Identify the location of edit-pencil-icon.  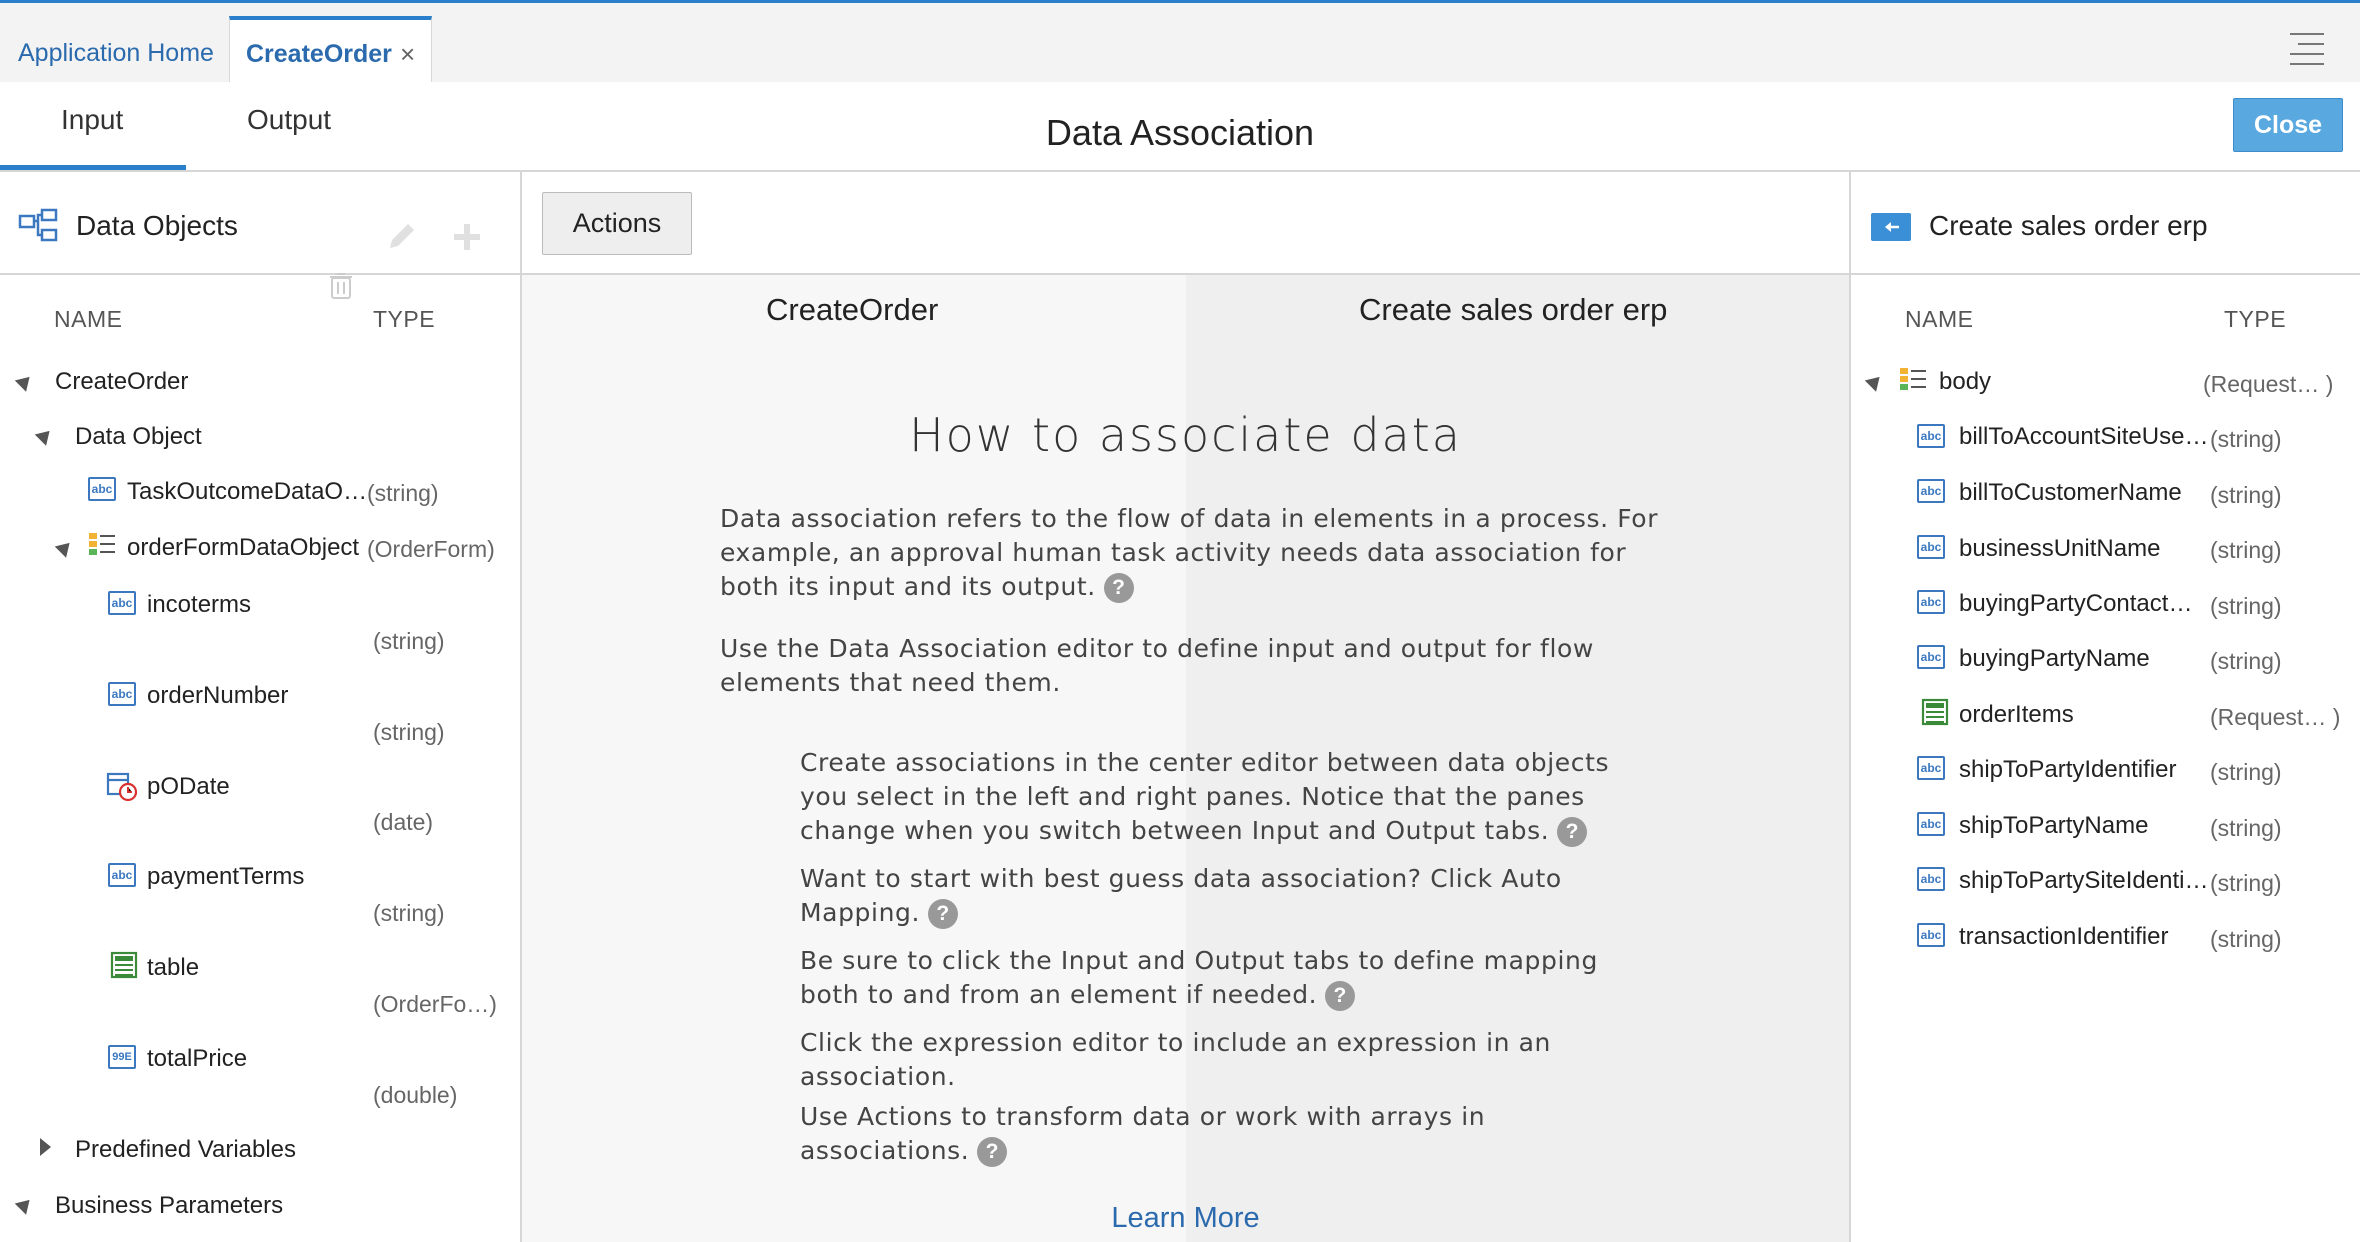
(401, 237).